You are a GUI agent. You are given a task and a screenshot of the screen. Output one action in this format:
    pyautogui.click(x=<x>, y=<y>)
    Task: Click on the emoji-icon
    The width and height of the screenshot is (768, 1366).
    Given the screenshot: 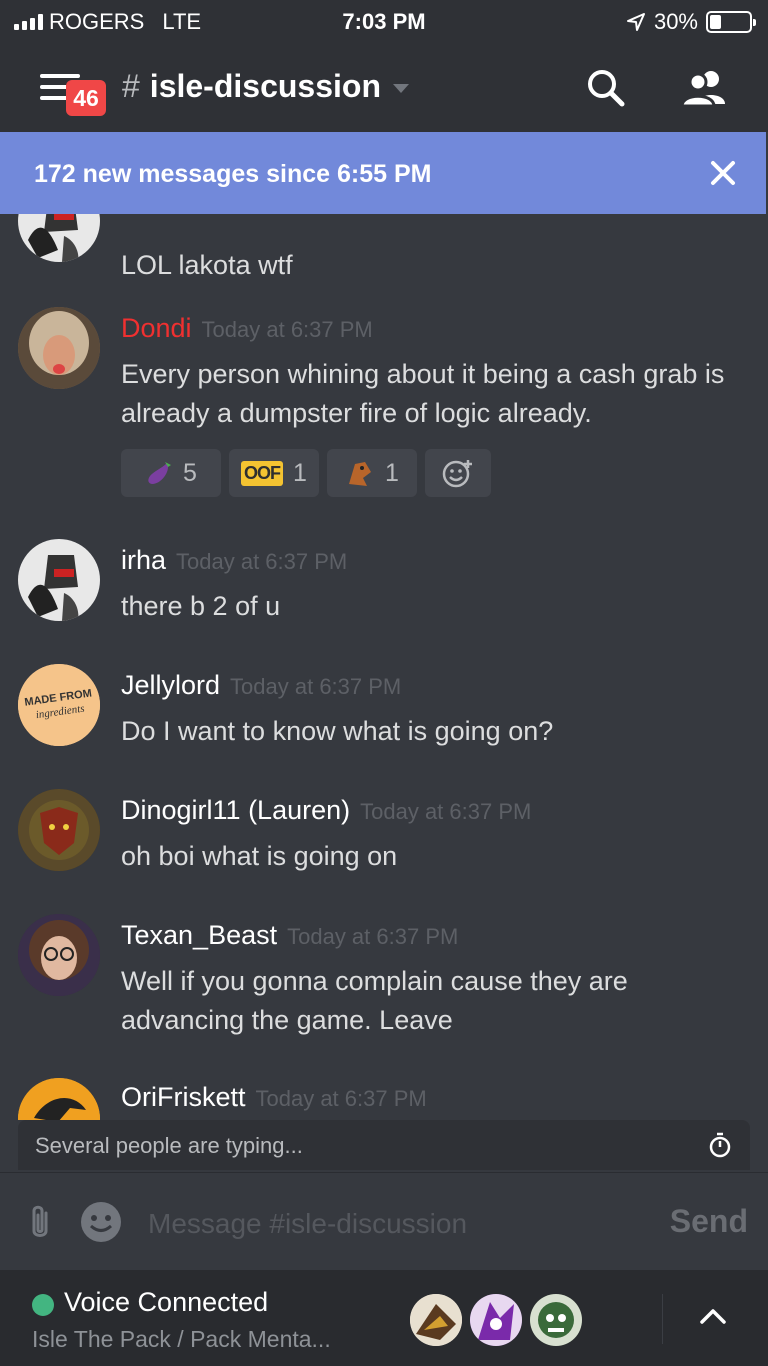 What is the action you would take?
    pyautogui.click(x=101, y=1222)
    